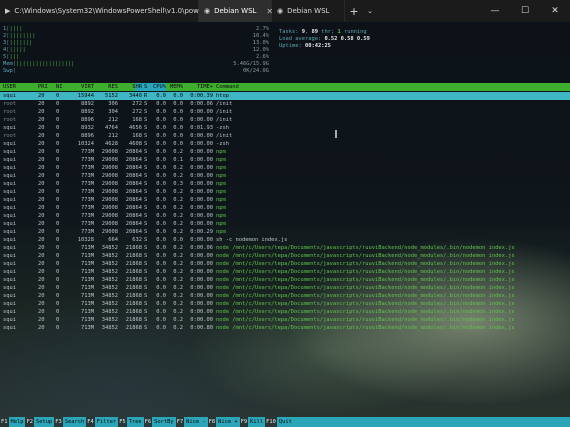 Image resolution: width=570 pixels, height=427 pixels. What do you see at coordinates (180, 422) in the screenshot?
I see `fkey-f7: F7` at bounding box center [180, 422].